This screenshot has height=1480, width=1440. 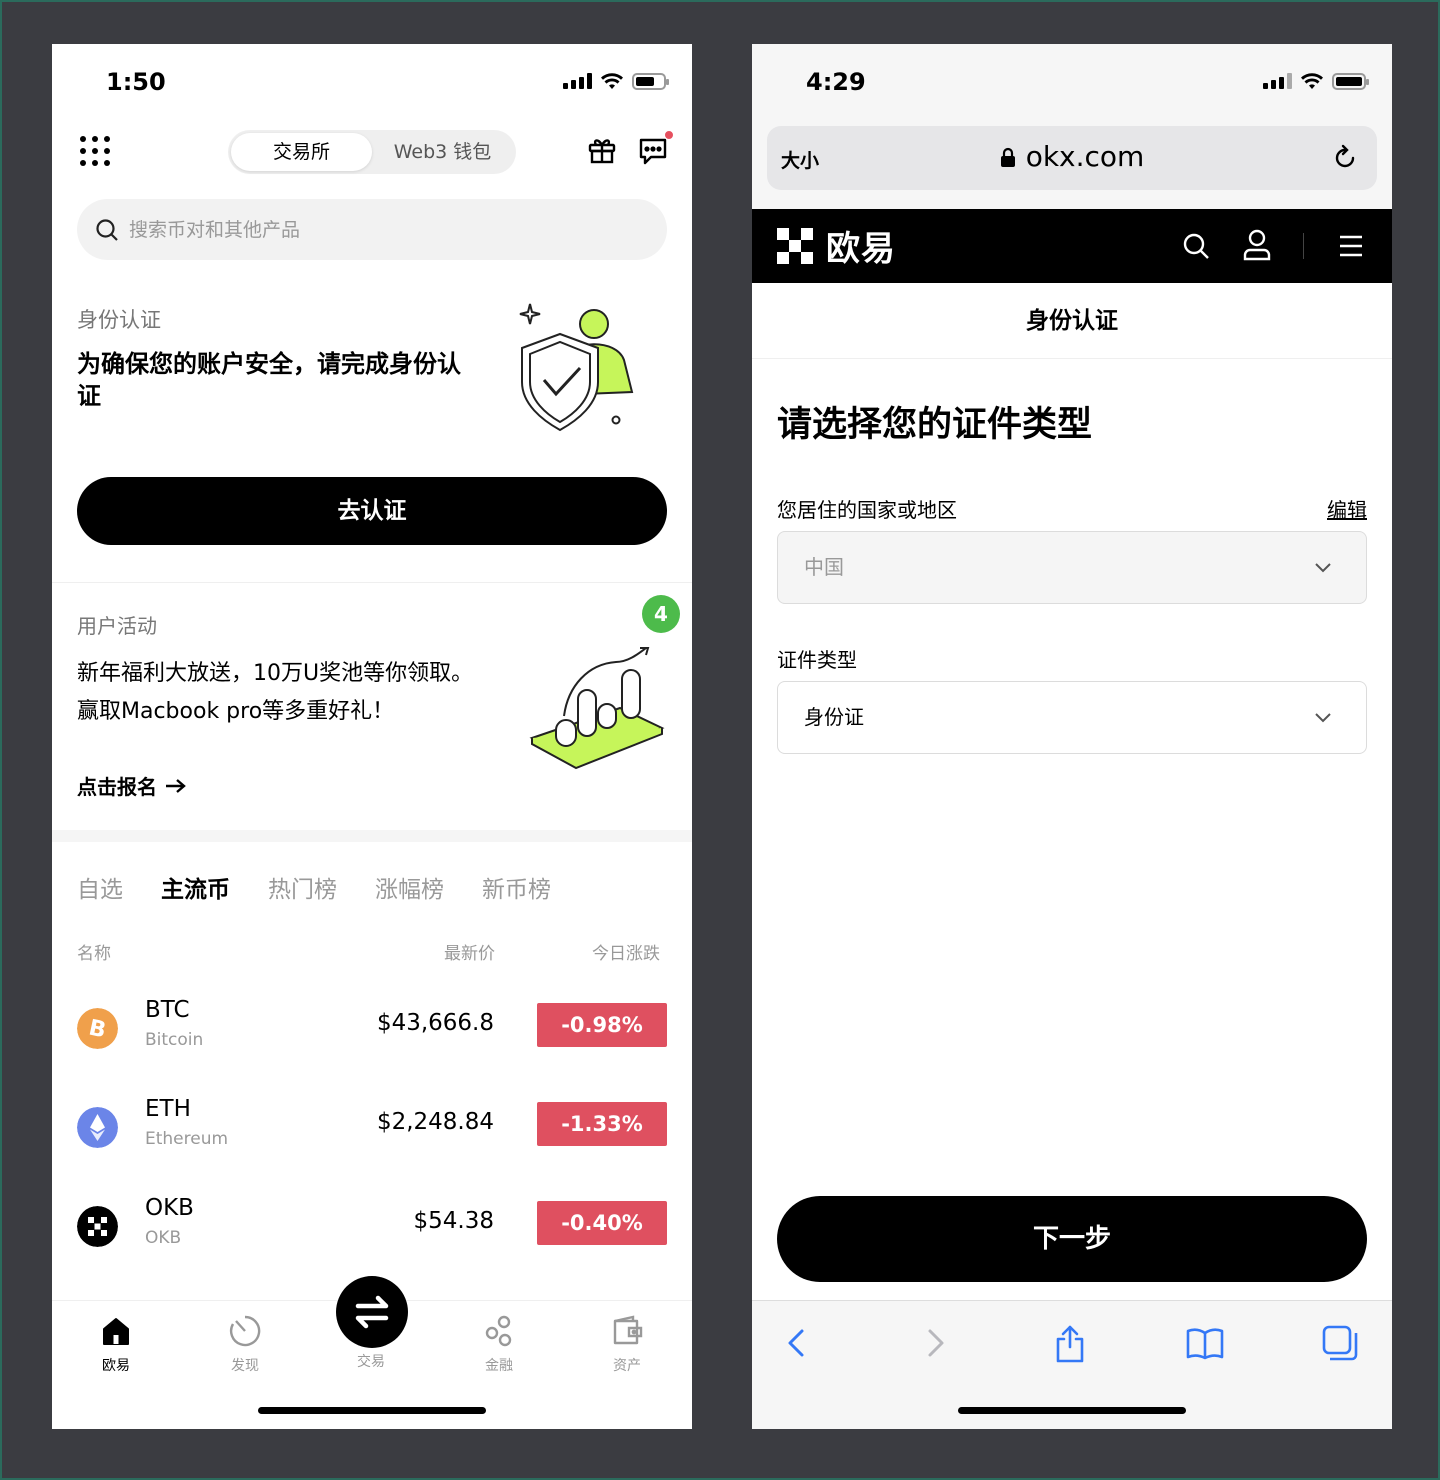 What do you see at coordinates (168, 1109) in the screenshot?
I see `coin-symbol: ETH` at bounding box center [168, 1109].